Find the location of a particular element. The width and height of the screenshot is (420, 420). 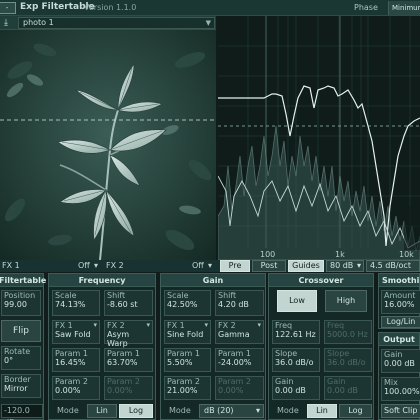

gain-mode-label: Mode is located at coordinates (180, 410).